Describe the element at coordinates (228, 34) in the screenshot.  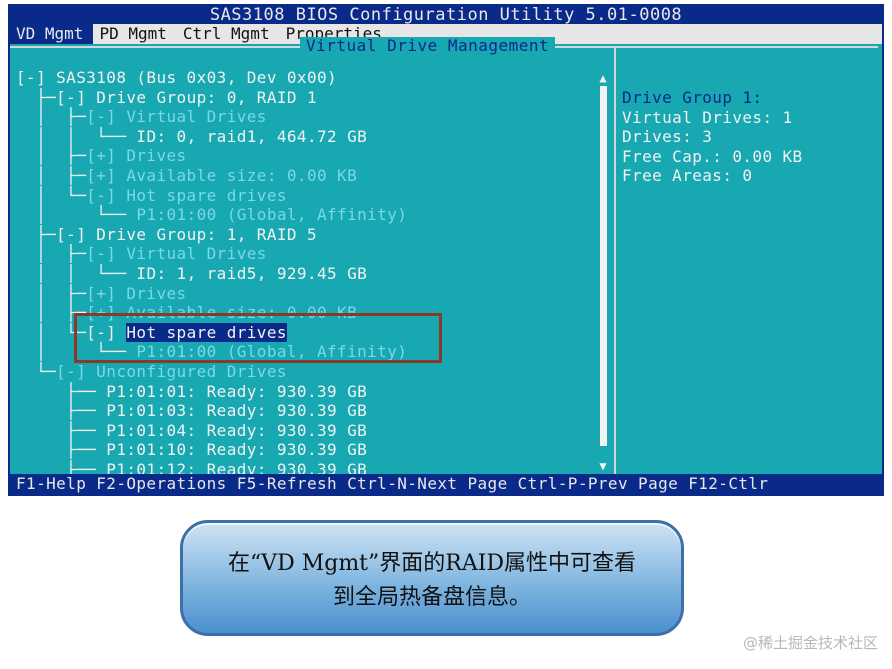
I see `tab-ctrl-mgmt: Ctrl Mgmt` at that location.